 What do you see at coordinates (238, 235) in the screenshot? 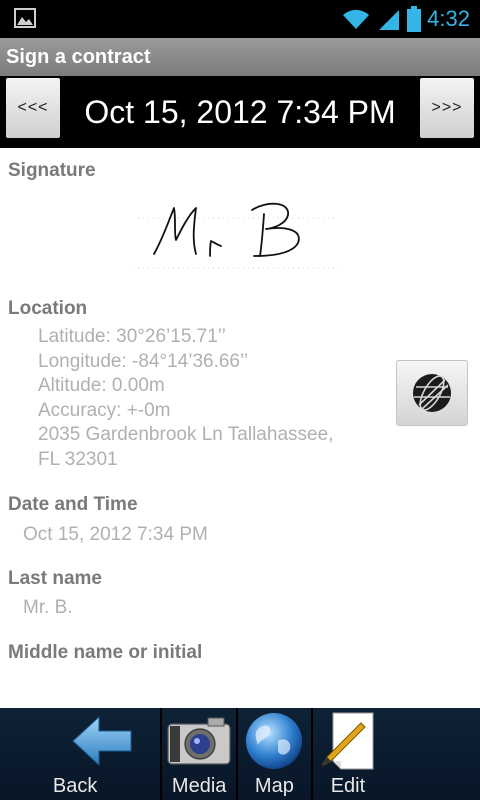
I see `signature-image` at bounding box center [238, 235].